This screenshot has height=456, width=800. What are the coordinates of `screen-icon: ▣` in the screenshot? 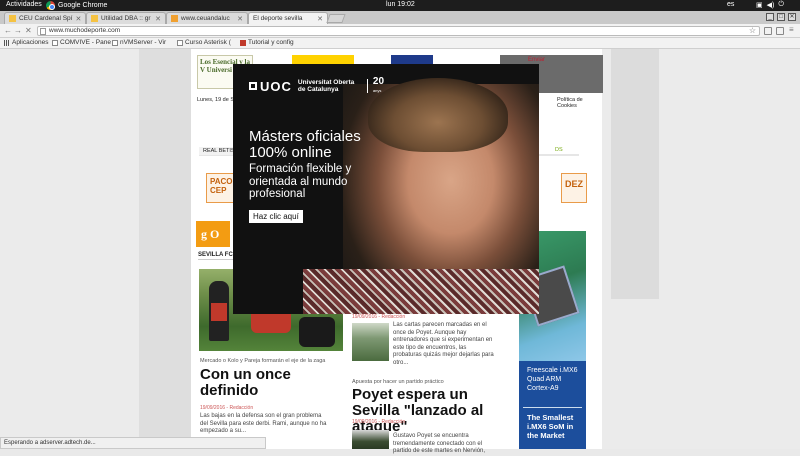 It's located at (759, 5).